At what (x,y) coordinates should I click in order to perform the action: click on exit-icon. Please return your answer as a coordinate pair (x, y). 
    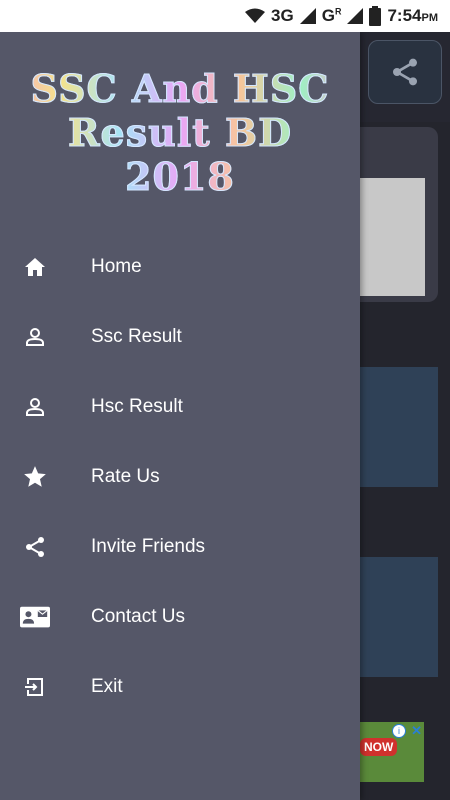
    Looking at the image, I should click on (35, 687).